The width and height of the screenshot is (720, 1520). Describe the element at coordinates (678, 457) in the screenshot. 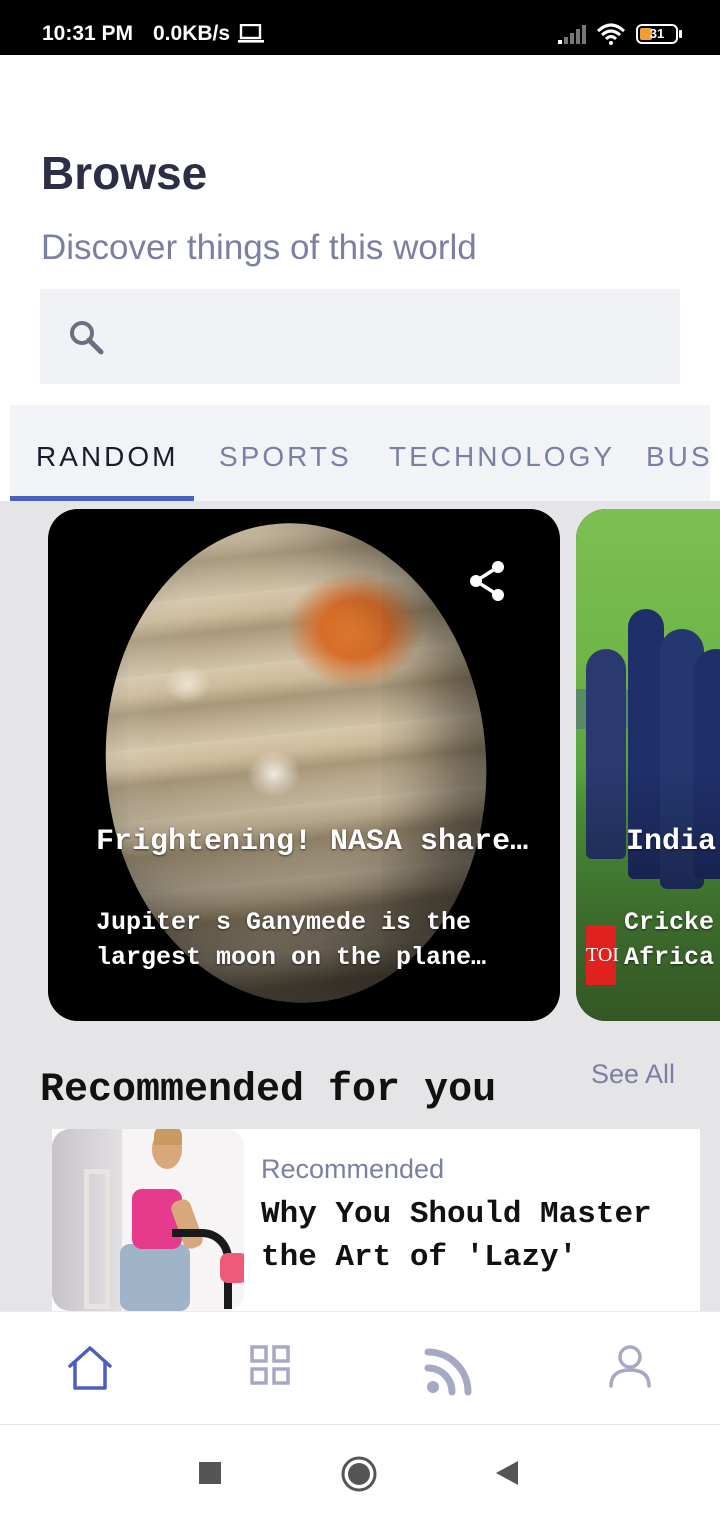

I see `tab-business: BUS` at that location.